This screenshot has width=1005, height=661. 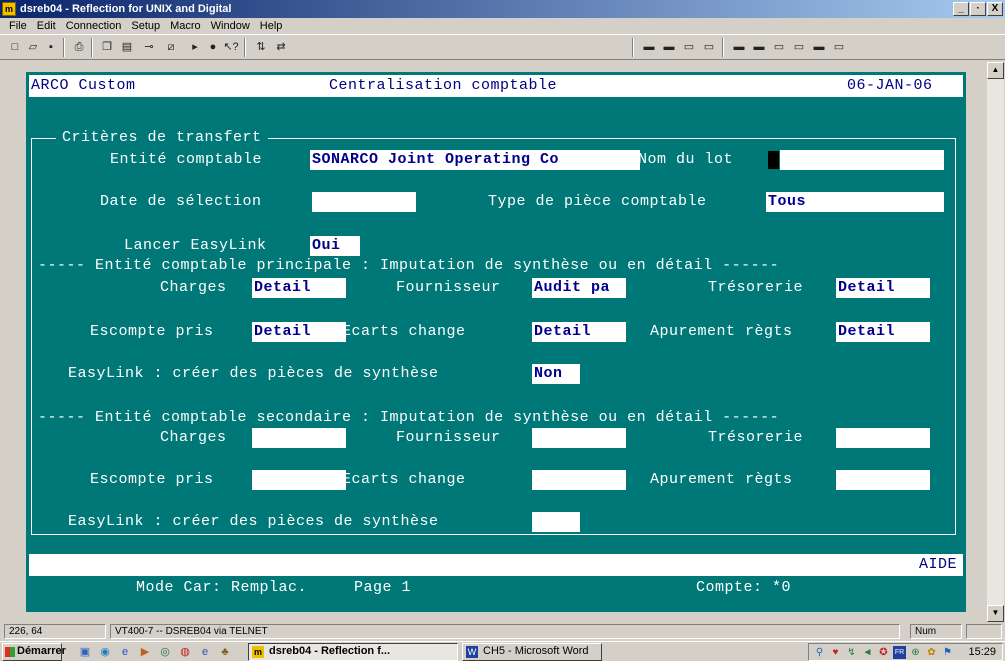 What do you see at coordinates (222, 587) in the screenshot?
I see `mode-status: Mode Car: Remplac.` at bounding box center [222, 587].